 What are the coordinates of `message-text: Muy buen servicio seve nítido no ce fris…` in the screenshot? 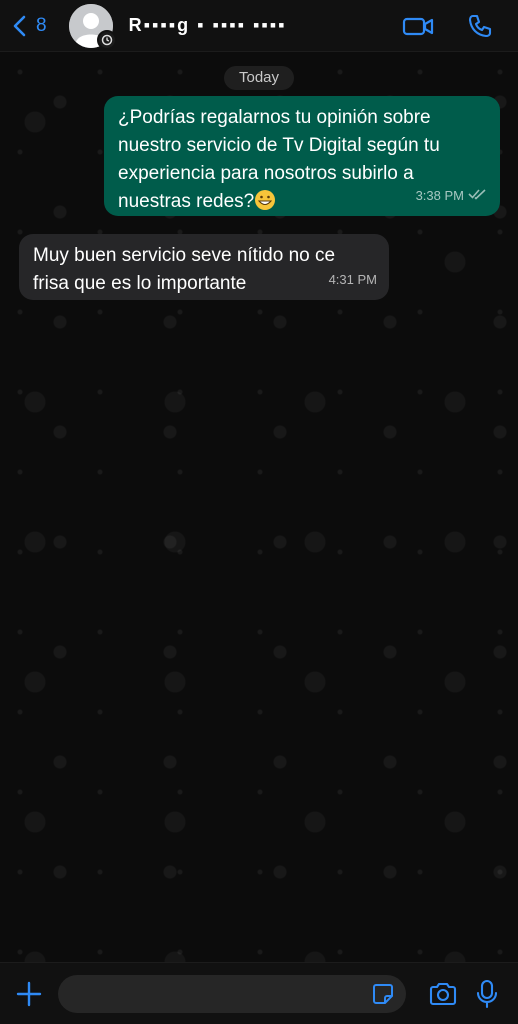 It's located at (184, 269).